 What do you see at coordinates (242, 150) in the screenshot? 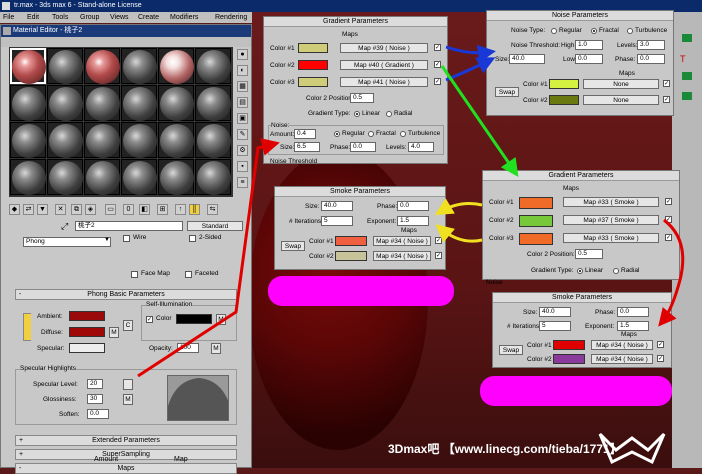
I see `options-icon: ⚙` at bounding box center [242, 150].